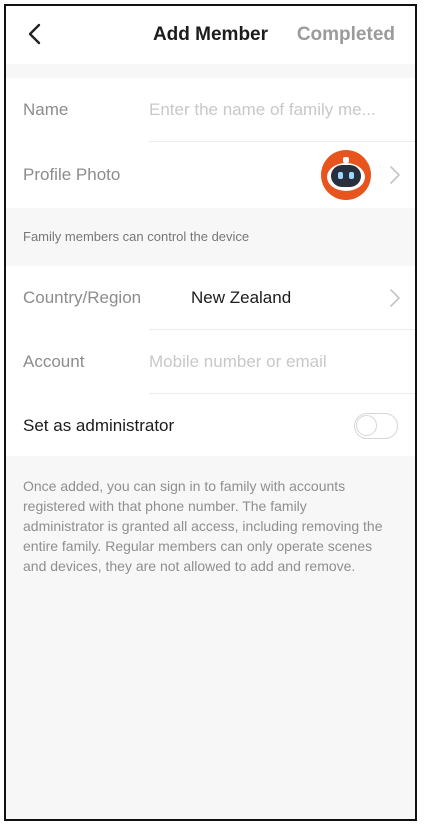 The height and width of the screenshot is (827, 429). I want to click on completed-button: Completed, so click(346, 35).